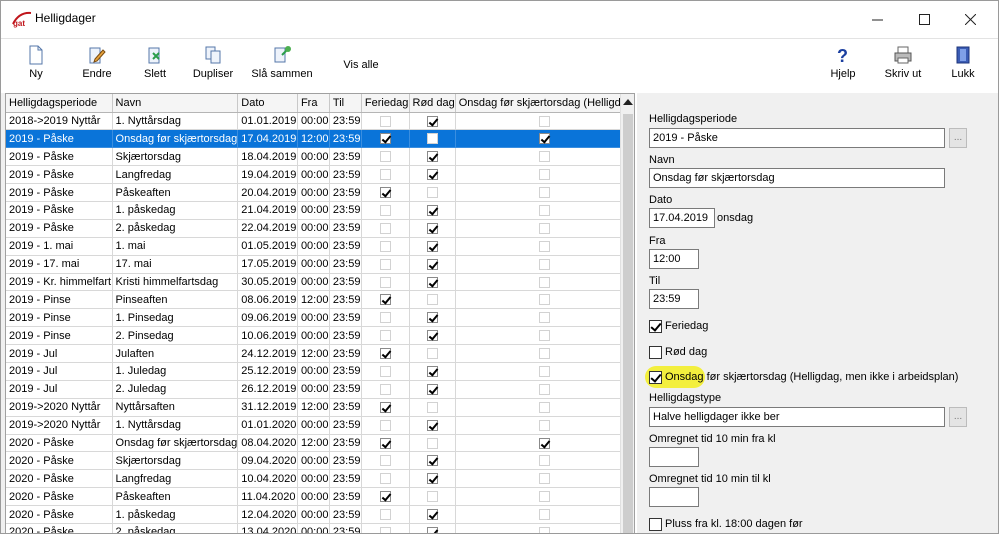 The width and height of the screenshot is (999, 534). I want to click on vertical-scrollbar, so click(627, 313).